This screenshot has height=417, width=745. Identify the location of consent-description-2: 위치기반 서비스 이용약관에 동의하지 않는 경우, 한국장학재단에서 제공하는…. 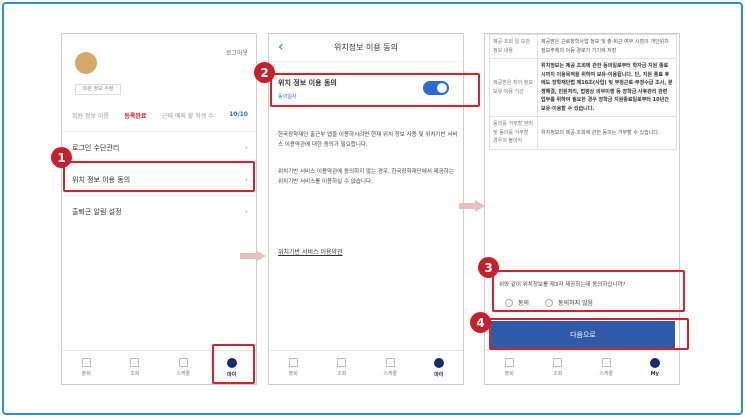
(366, 177).